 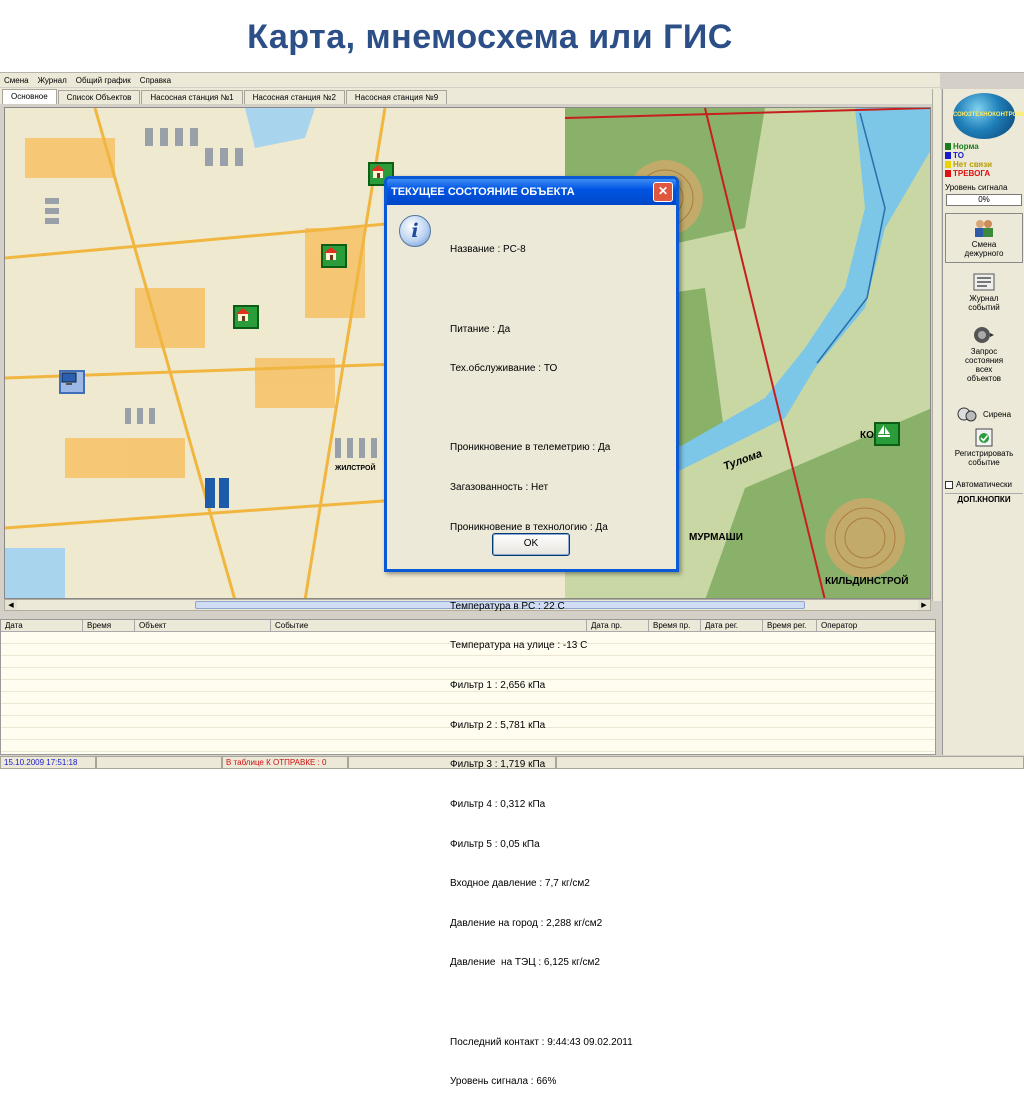 What do you see at coordinates (504, 369) in the screenshot?
I see `dialog-line: Тех.обслуживание : ТО` at bounding box center [504, 369].